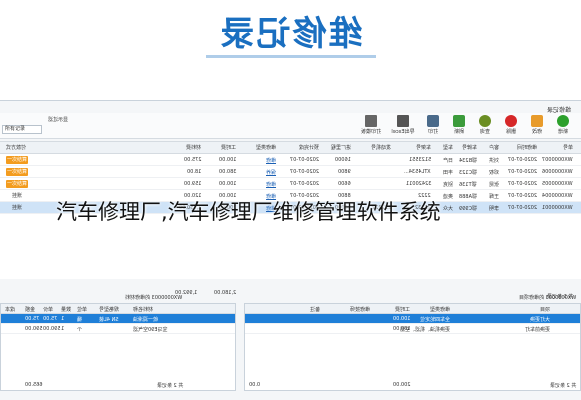  I want to click on table-cell: 保养, so click(271, 172).